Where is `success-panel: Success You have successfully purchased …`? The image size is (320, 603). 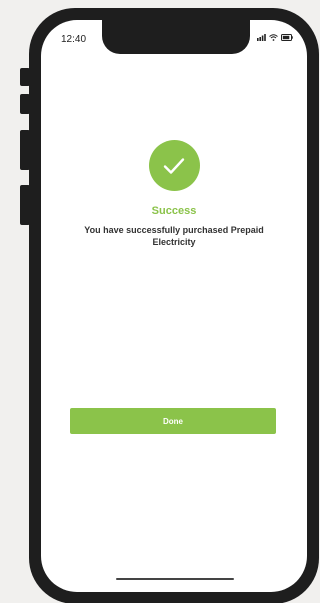 success-panel: Success You have successfully purchased … is located at coordinates (174, 194).